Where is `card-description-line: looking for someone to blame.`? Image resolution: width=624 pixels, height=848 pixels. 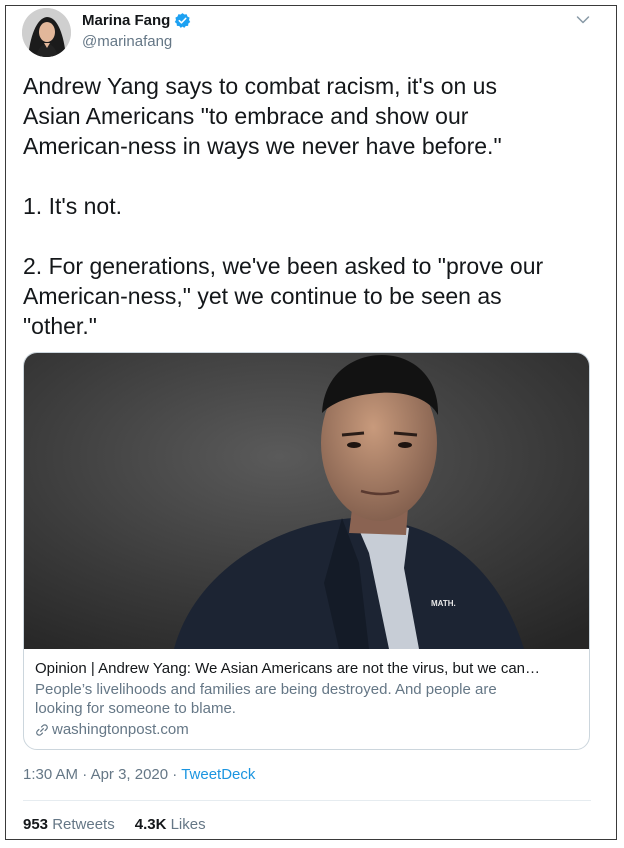 card-description-line: looking for someone to blame. is located at coordinates (135, 708).